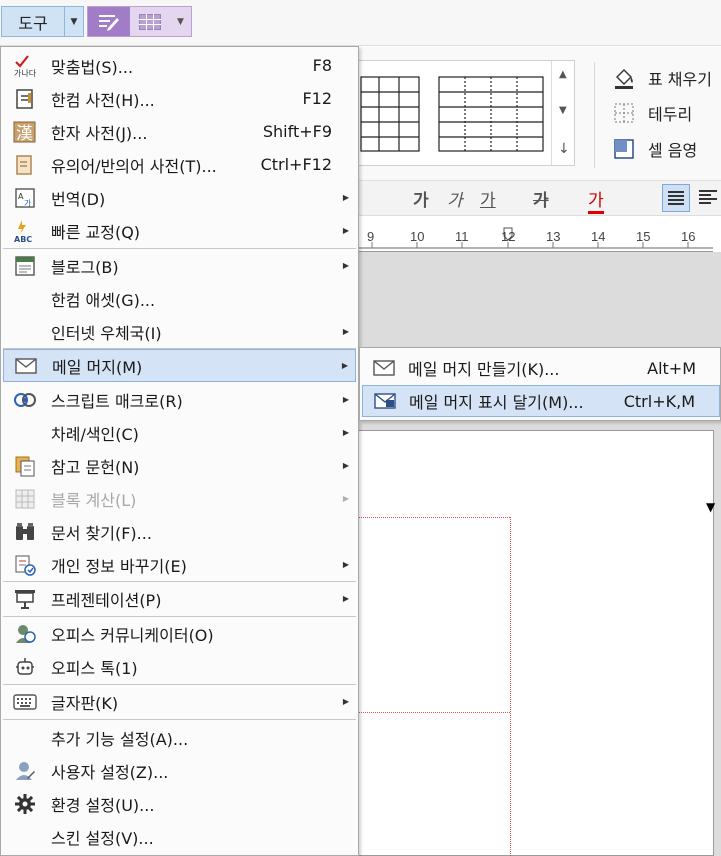  What do you see at coordinates (179, 131) in the screenshot?
I see `menu-item-hanja-dictionary: 漢 한자 사전(J)... Shift+F9` at bounding box center [179, 131].